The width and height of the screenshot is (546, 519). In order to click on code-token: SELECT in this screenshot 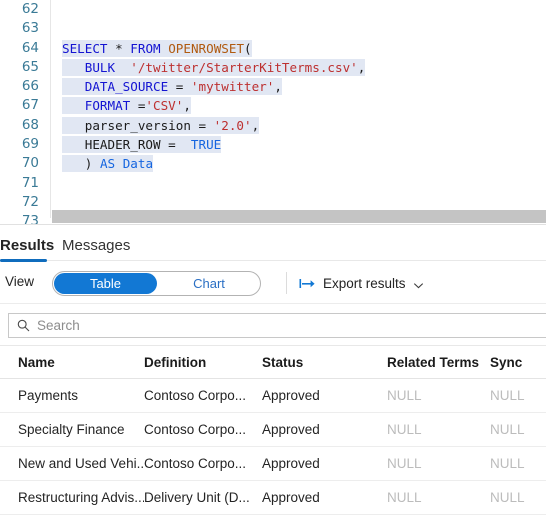, I will do `click(85, 48)`.